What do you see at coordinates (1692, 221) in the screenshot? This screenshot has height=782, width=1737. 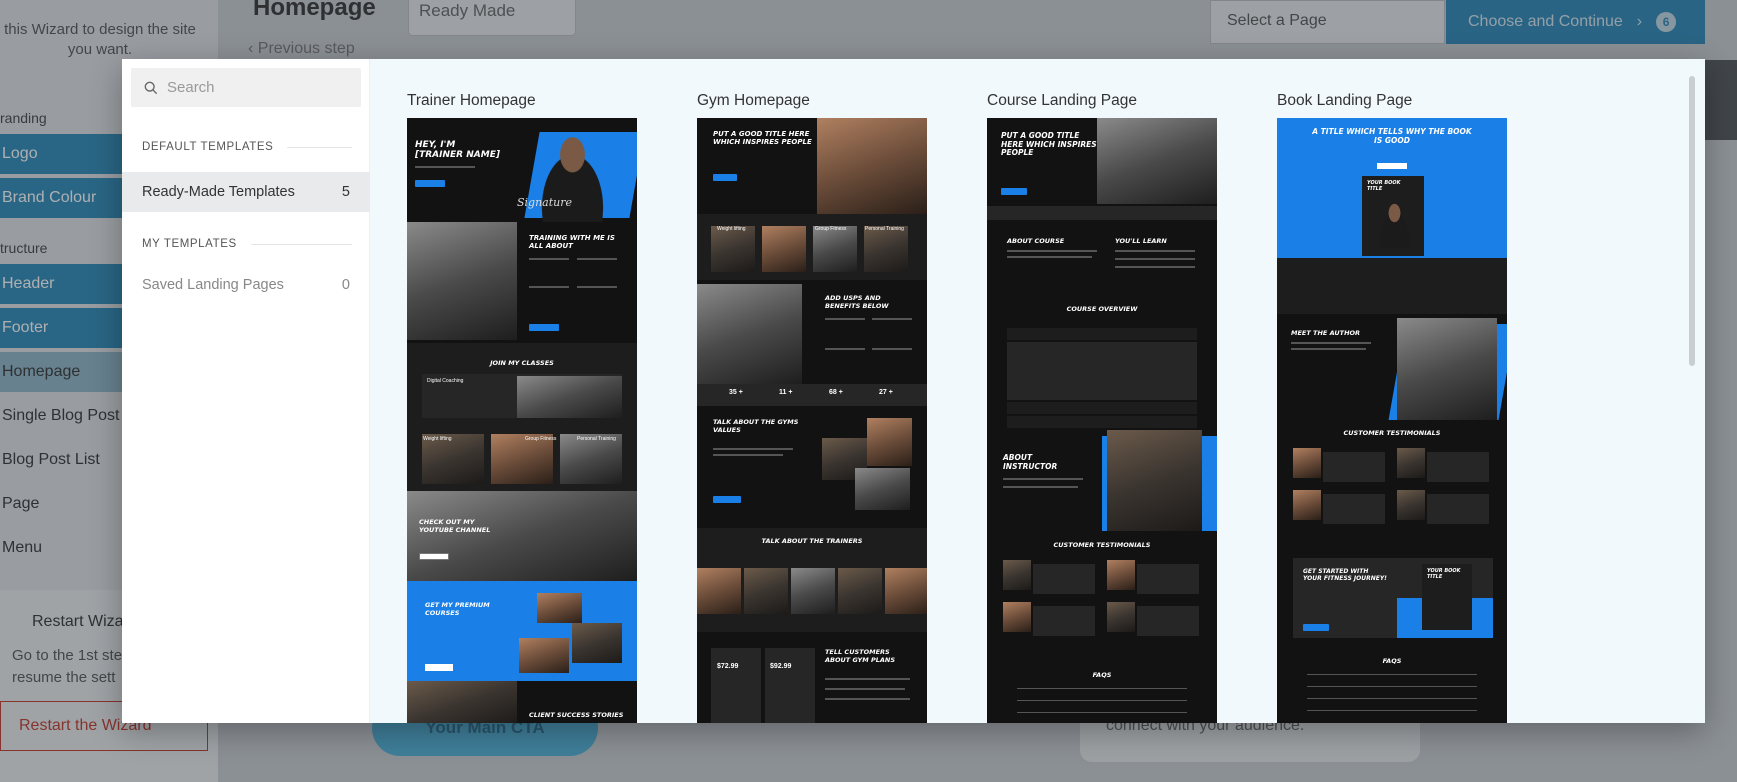 I see `gallery-scrollbar` at bounding box center [1692, 221].